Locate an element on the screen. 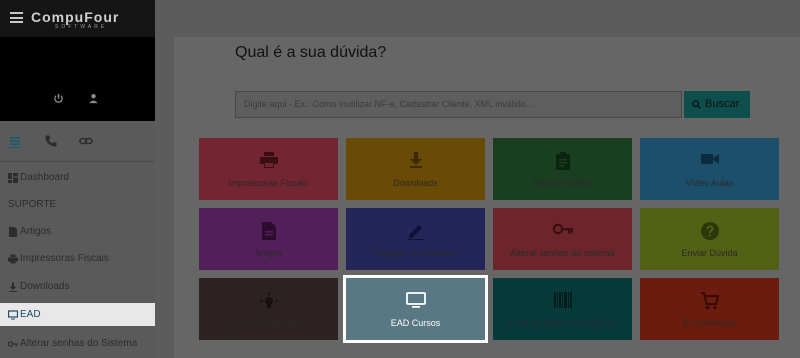  tile-registro-do-sistema: Registro do Sistema is located at coordinates (415, 239).